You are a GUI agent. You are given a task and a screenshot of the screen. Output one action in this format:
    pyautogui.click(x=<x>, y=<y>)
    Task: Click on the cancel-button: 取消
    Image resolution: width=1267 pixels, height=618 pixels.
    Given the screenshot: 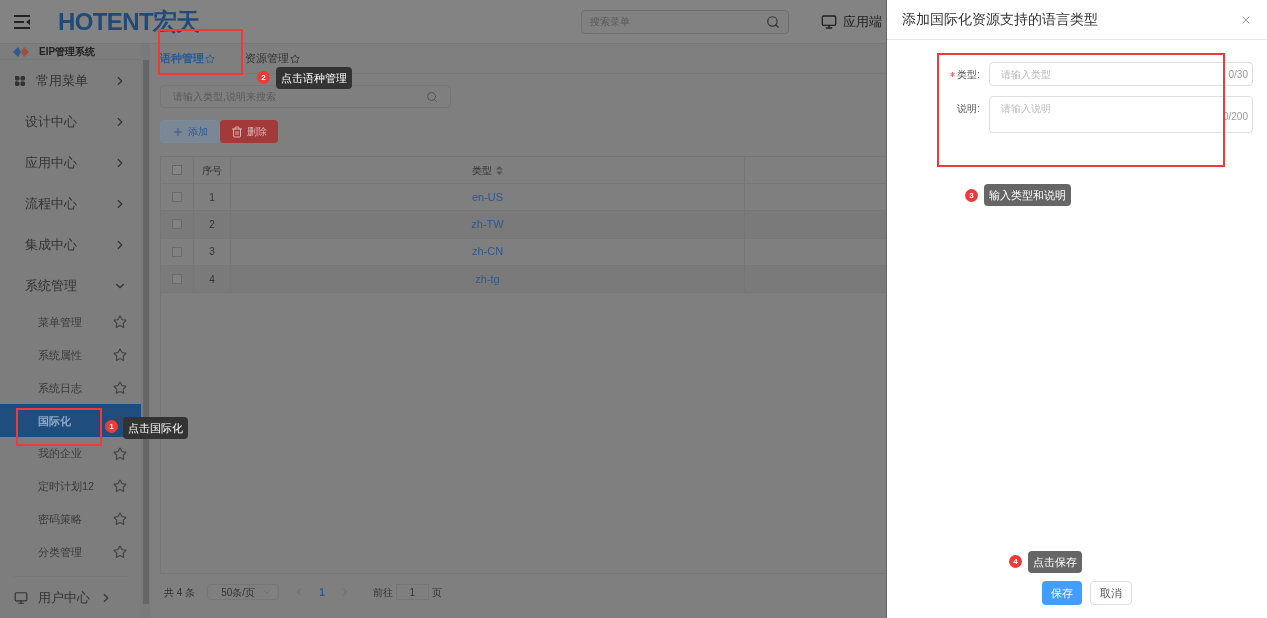 What is the action you would take?
    pyautogui.click(x=1111, y=593)
    